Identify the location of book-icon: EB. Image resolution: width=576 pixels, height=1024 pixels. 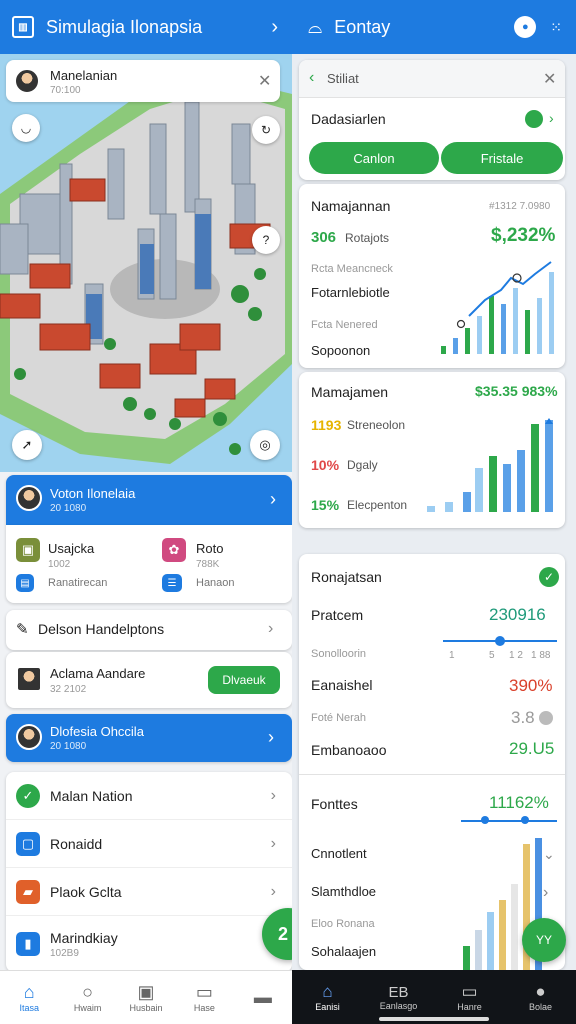
(398, 992).